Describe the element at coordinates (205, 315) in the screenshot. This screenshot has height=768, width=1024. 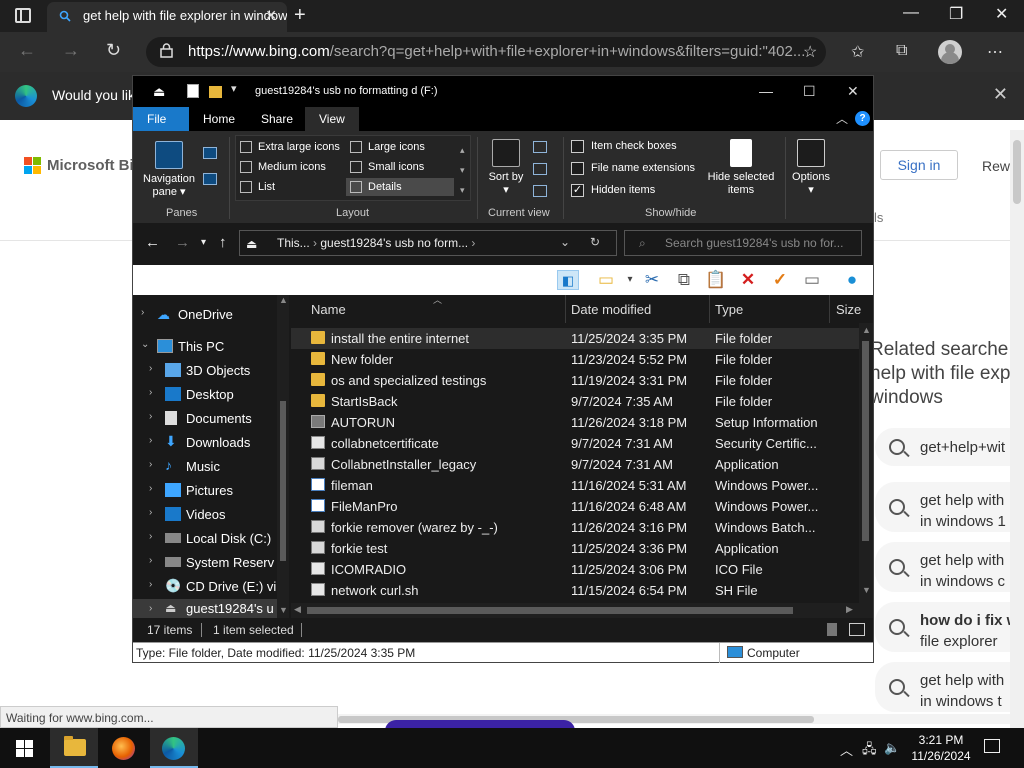
I see `nav-item-onedrive: › ☁ OneDrive` at that location.